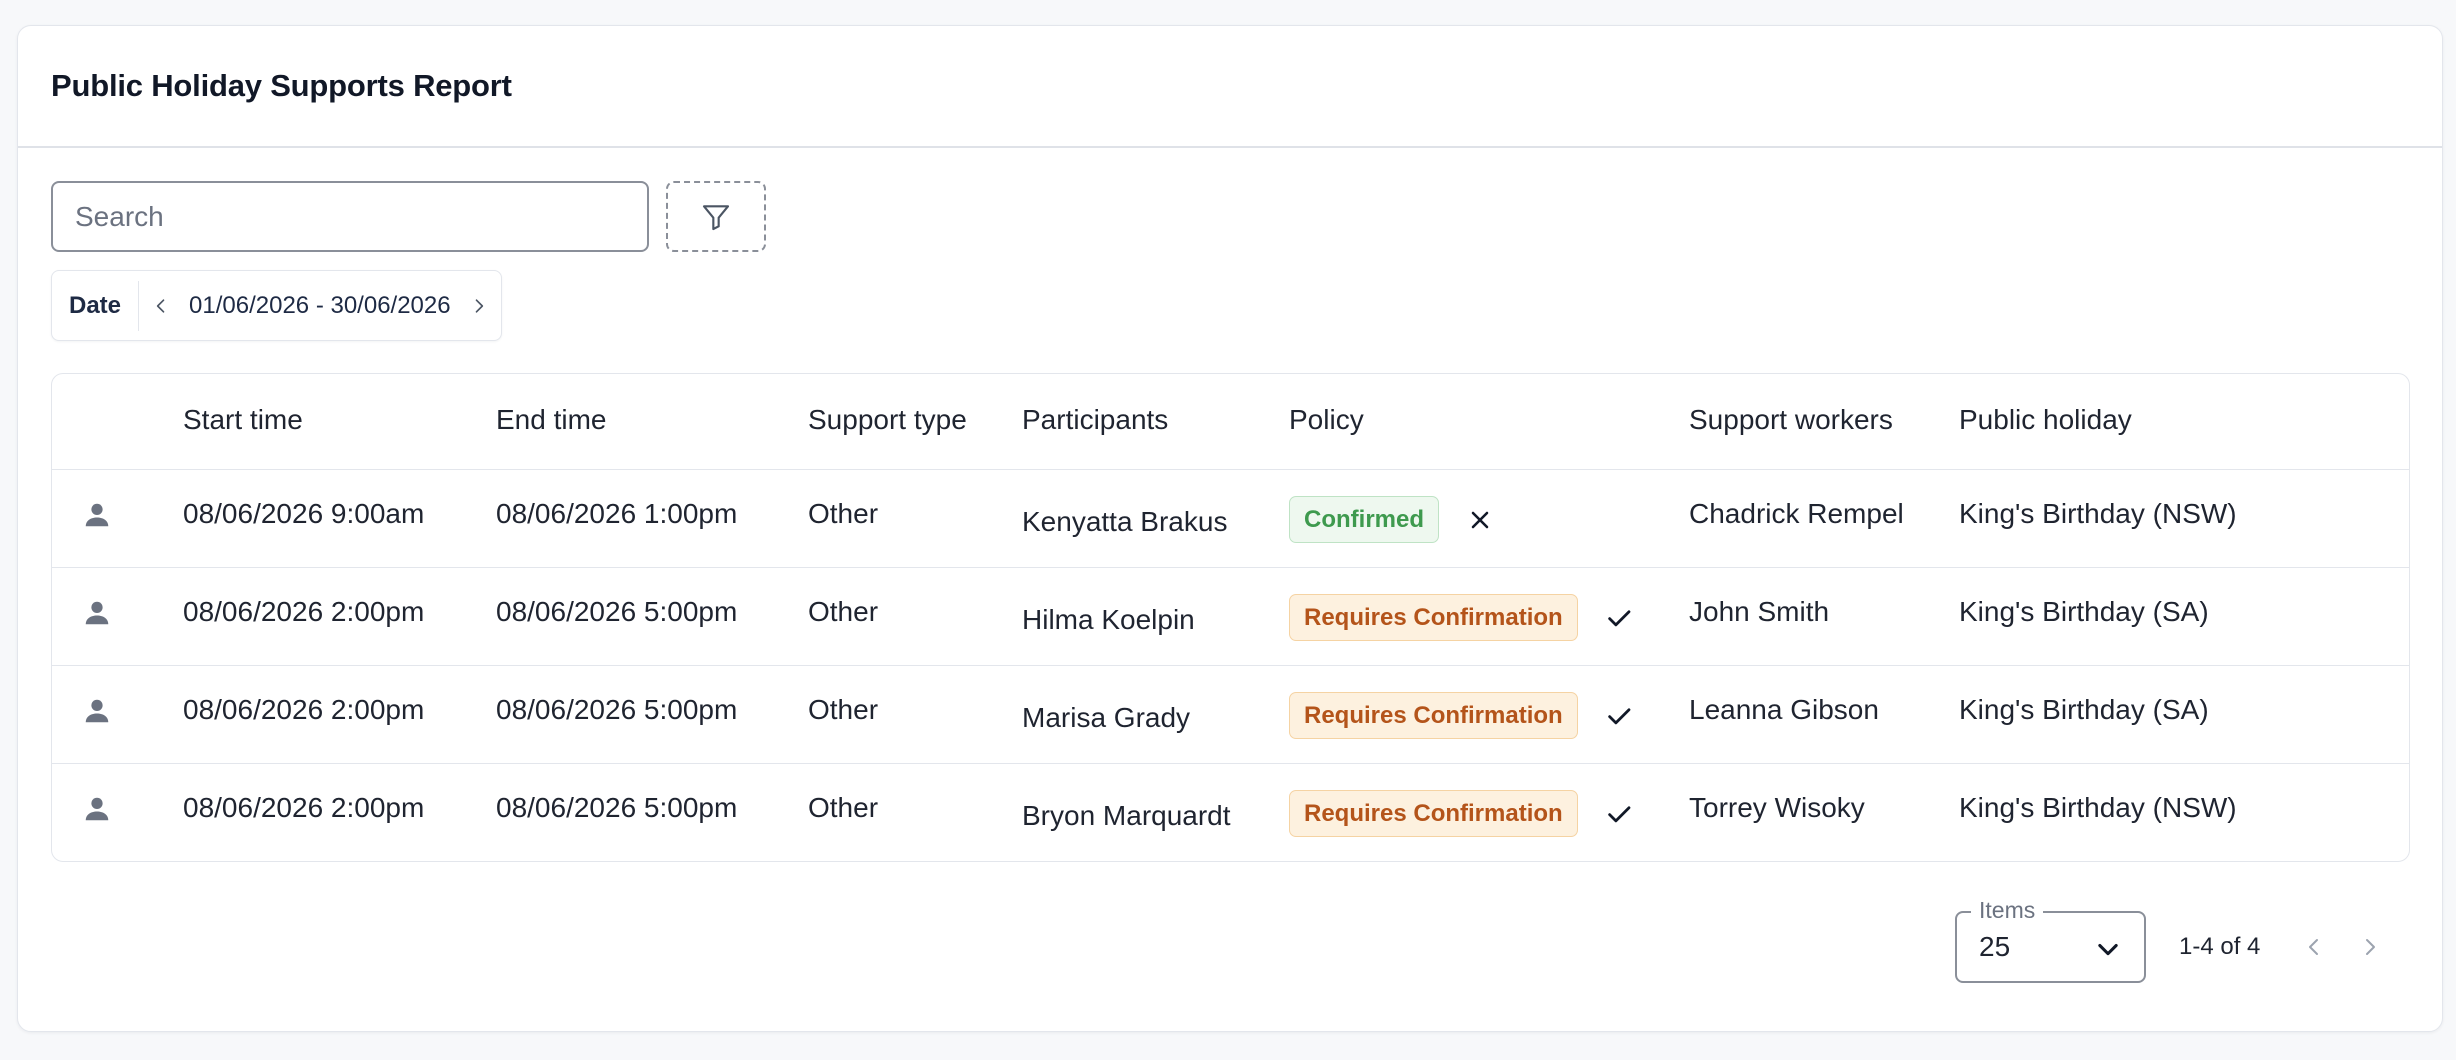  I want to click on header-start-time: Start time, so click(243, 420).